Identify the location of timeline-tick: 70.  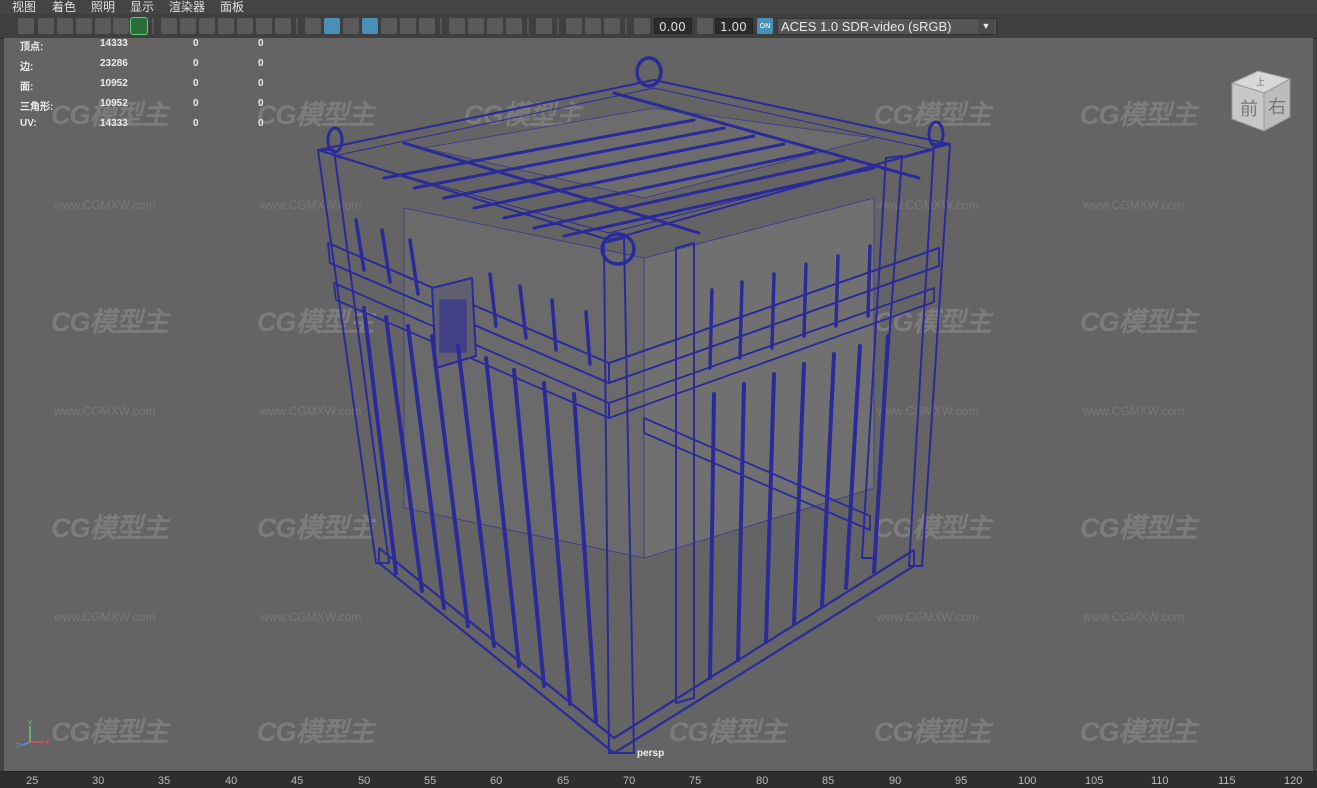
(629, 781).